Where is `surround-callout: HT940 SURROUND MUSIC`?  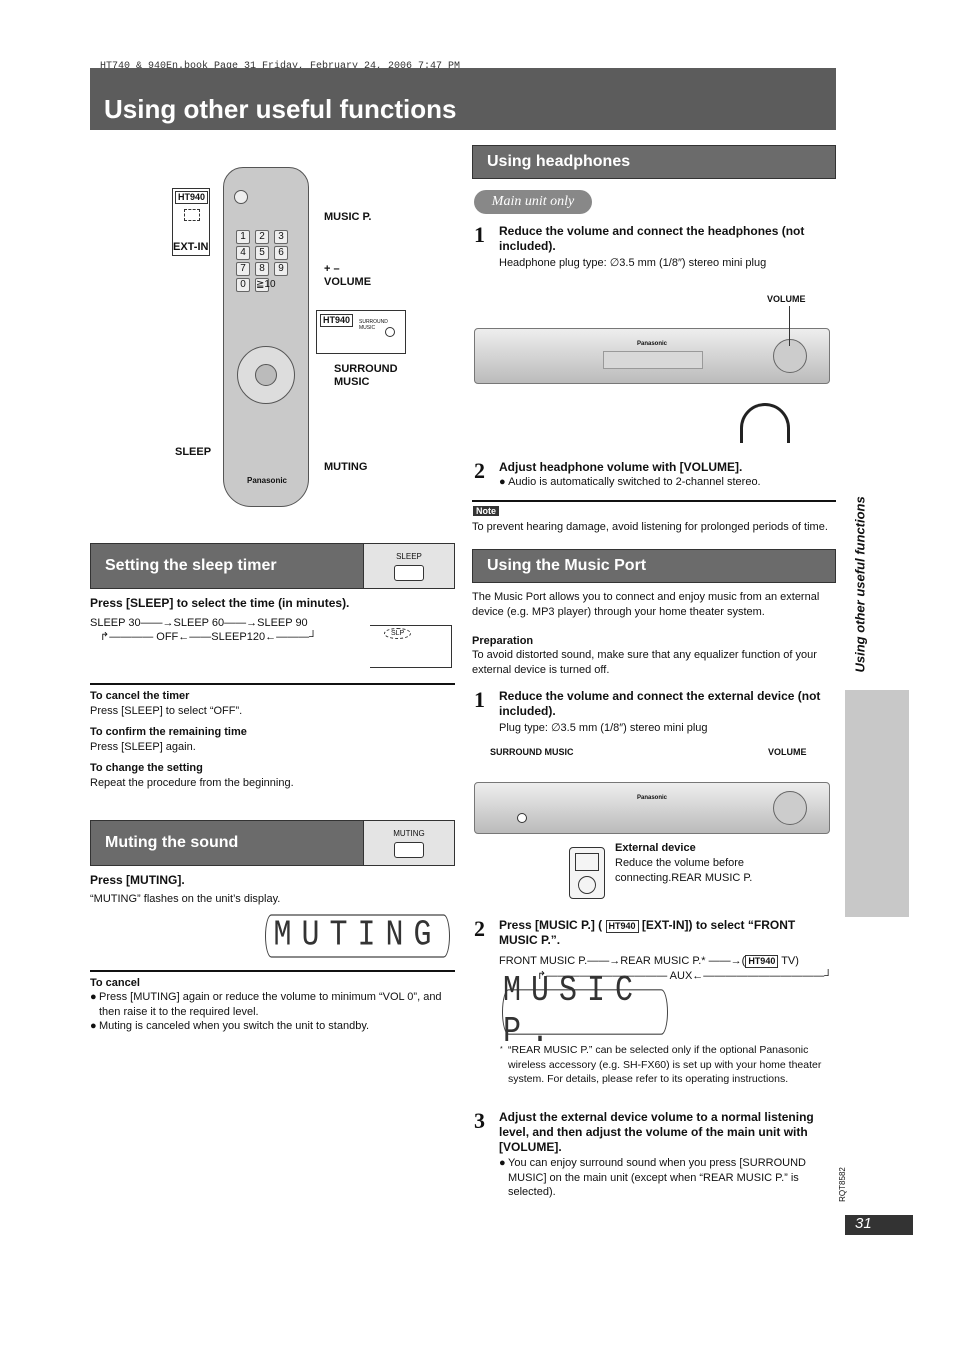
surround-callout: HT940 SURROUND MUSIC is located at coordinates (361, 332).